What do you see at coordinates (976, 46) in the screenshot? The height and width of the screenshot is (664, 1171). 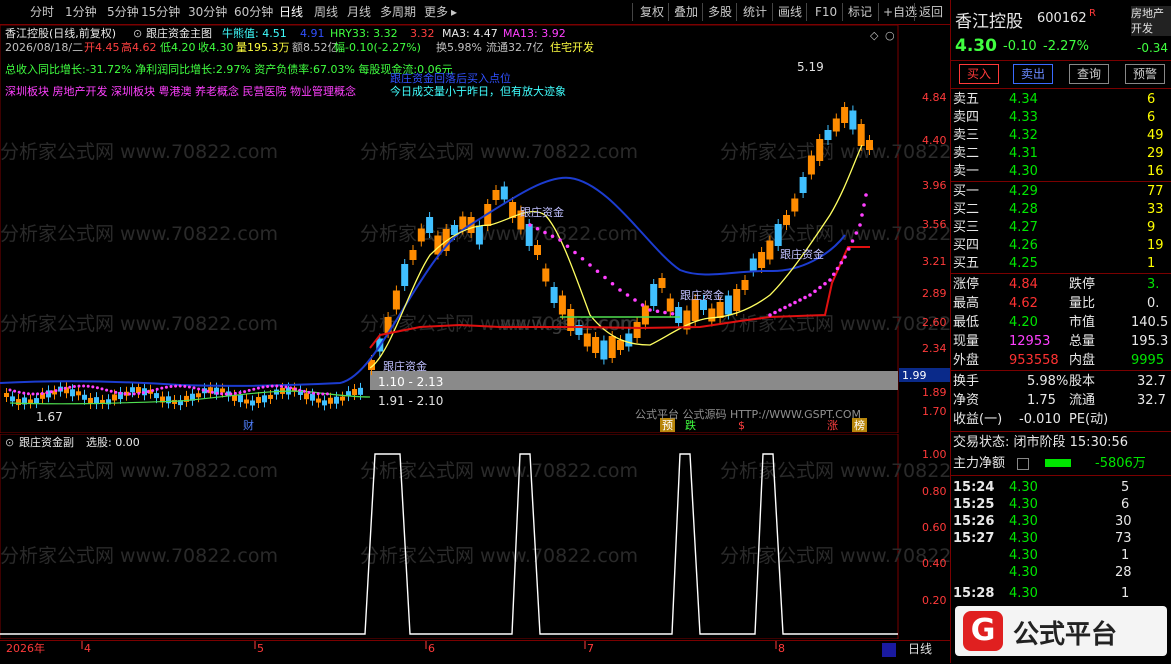 I see `last-price: 4.30` at bounding box center [976, 46].